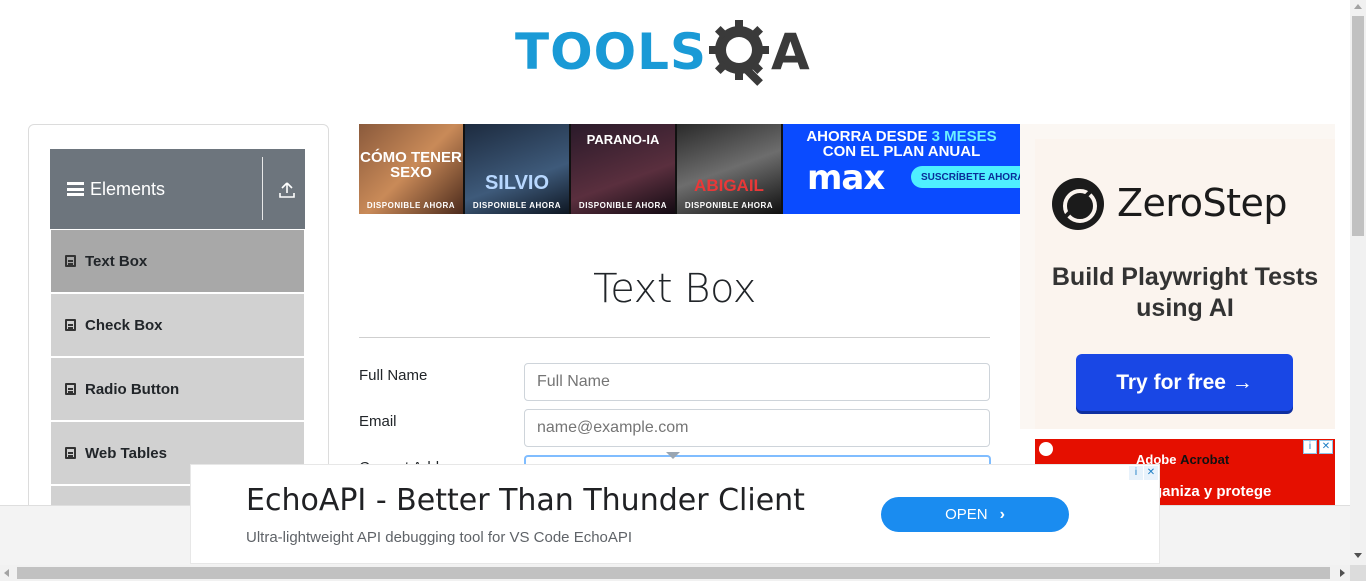 The width and height of the screenshot is (1366, 581). Describe the element at coordinates (75, 189) in the screenshot. I see `menu-icon` at that location.